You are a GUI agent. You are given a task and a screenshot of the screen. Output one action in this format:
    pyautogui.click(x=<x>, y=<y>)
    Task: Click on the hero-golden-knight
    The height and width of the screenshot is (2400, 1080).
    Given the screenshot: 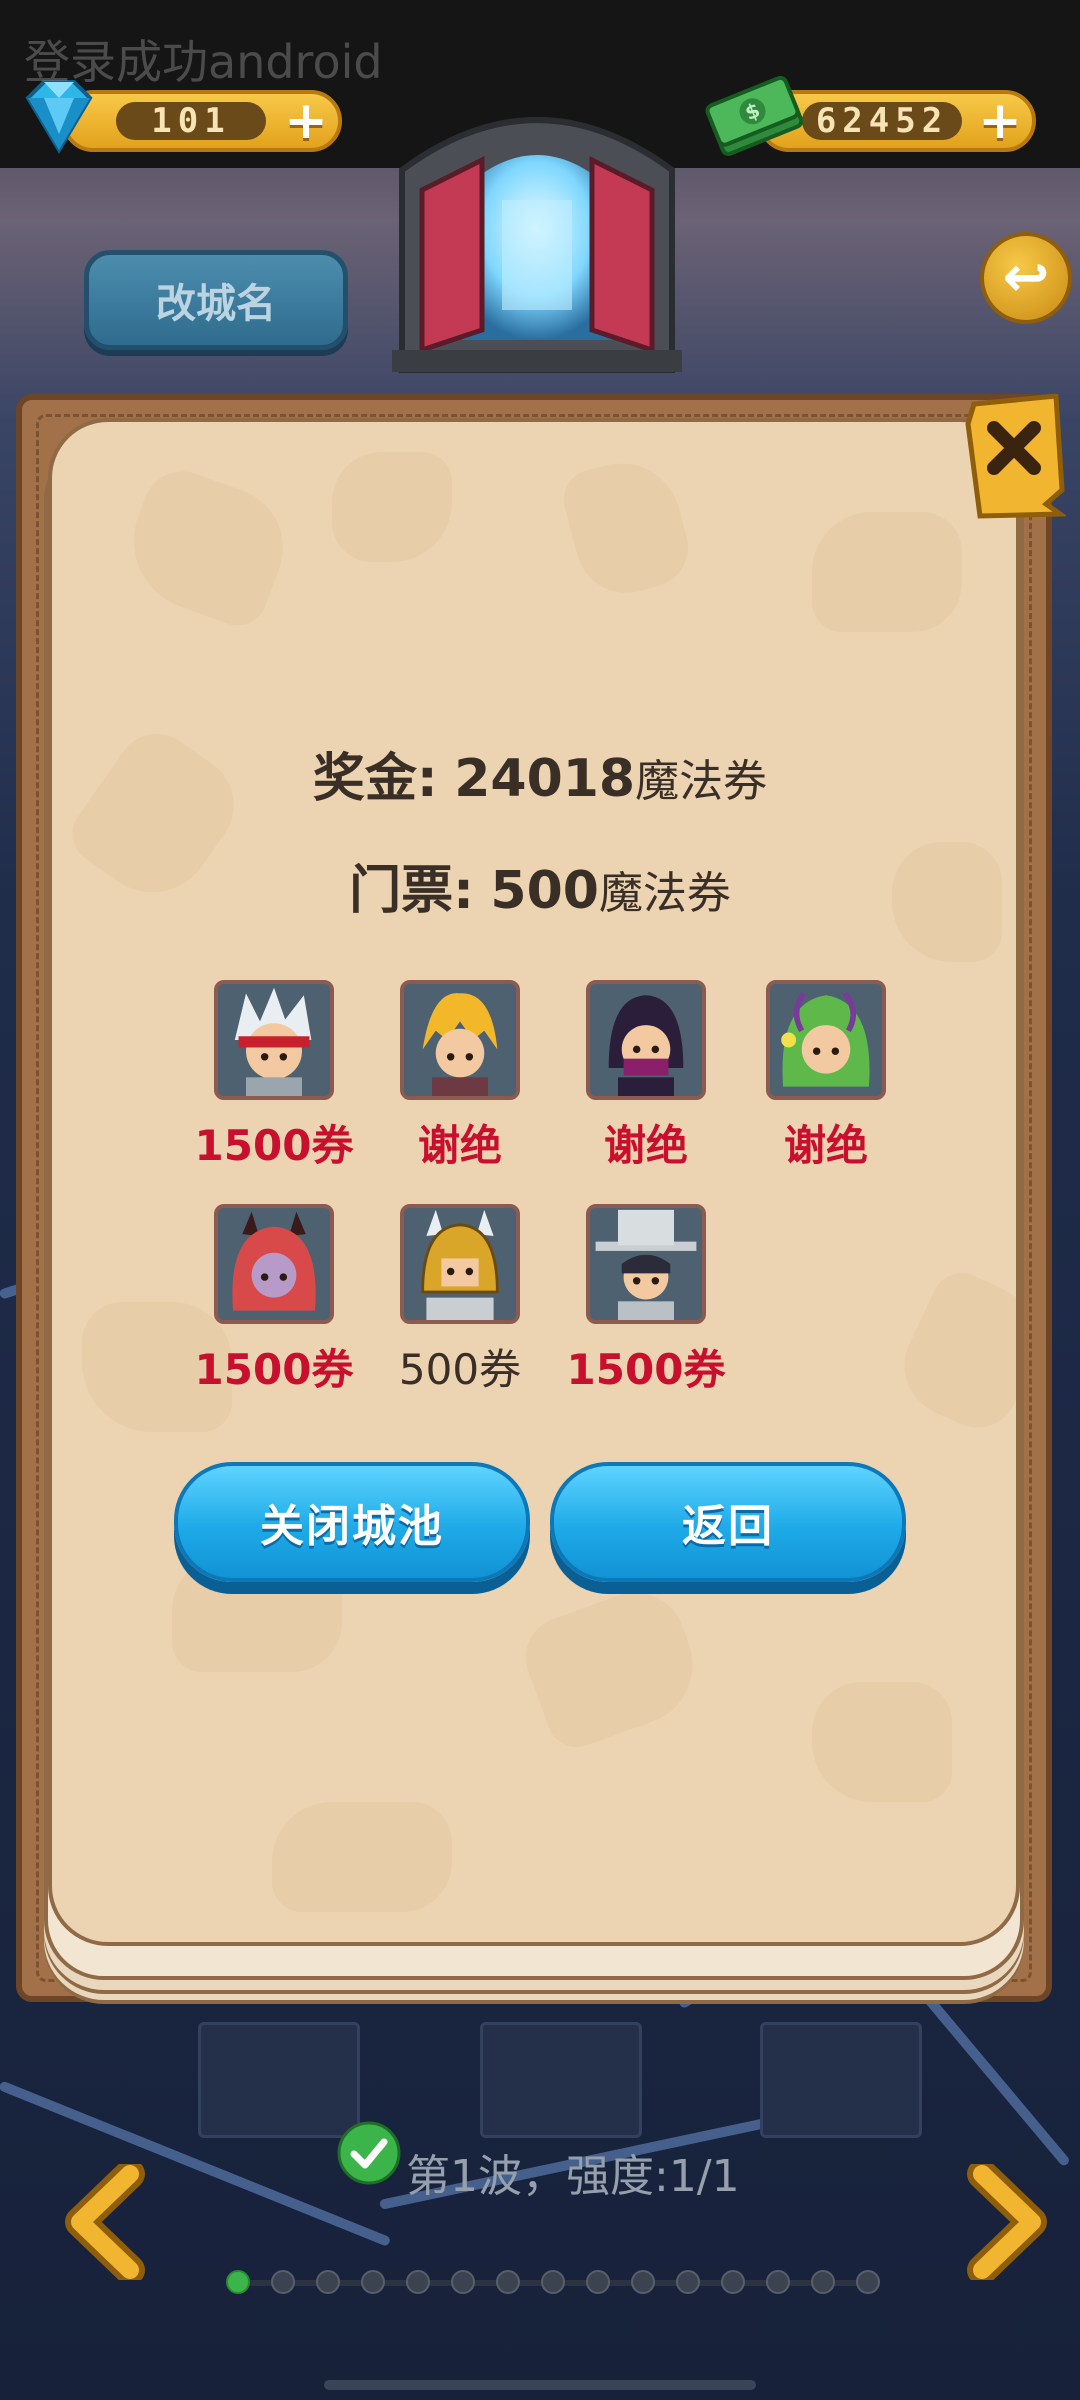 What is the action you would take?
    pyautogui.click(x=460, y=1264)
    